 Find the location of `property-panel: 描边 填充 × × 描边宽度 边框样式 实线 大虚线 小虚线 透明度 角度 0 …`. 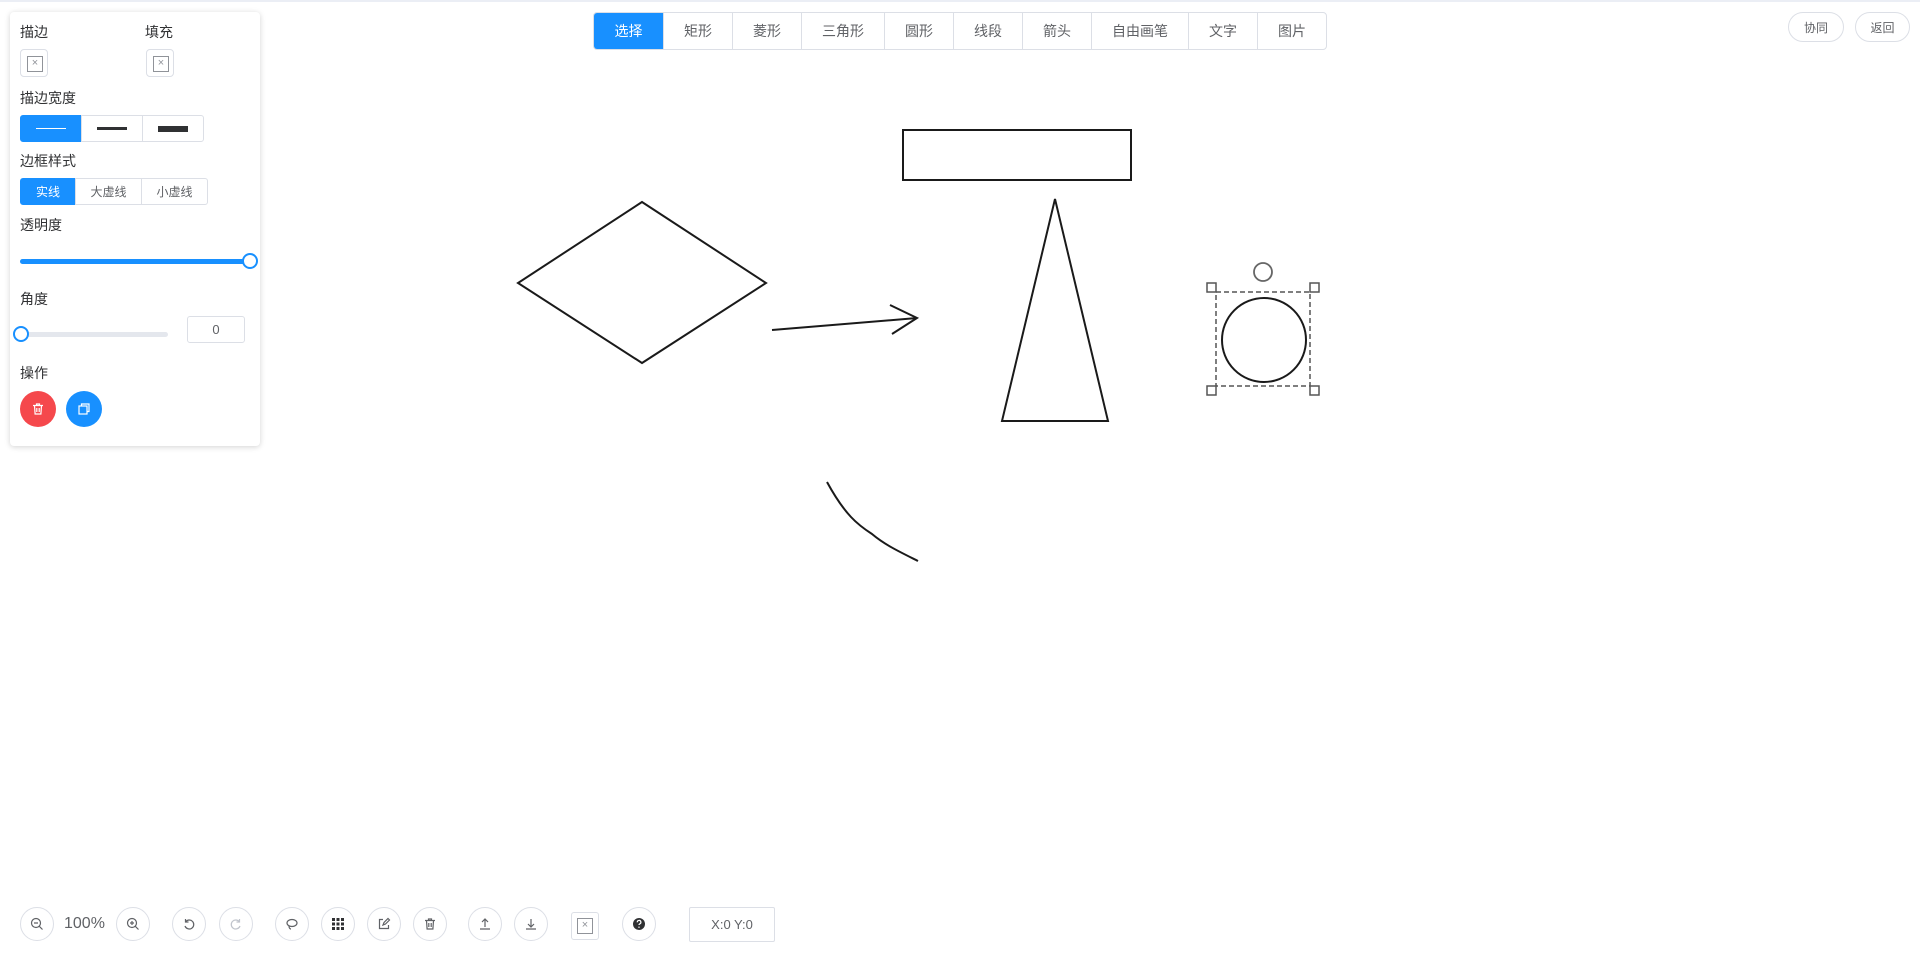

property-panel: 描边 填充 × × 描边宽度 边框样式 实线 大虚线 小虚线 透明度 角度 0 … is located at coordinates (135, 229).